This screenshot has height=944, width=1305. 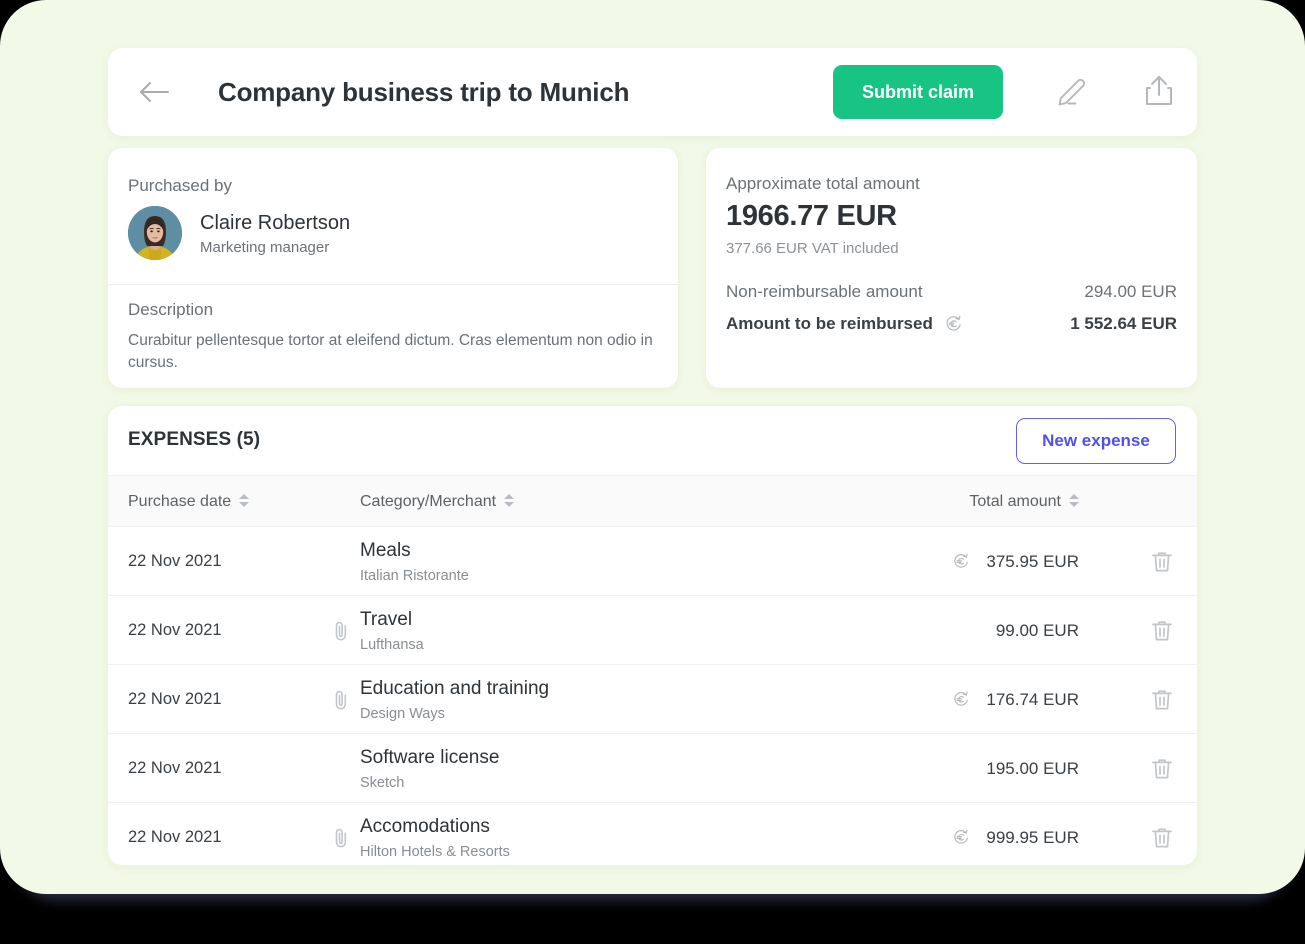 I want to click on avatar, so click(x=155, y=233).